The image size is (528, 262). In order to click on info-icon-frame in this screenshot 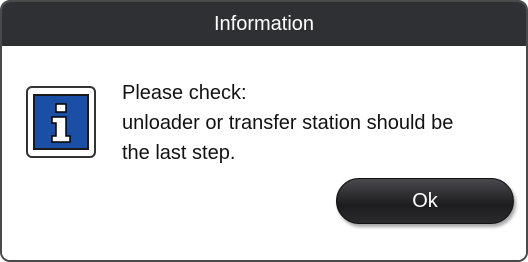, I will do `click(61, 122)`.